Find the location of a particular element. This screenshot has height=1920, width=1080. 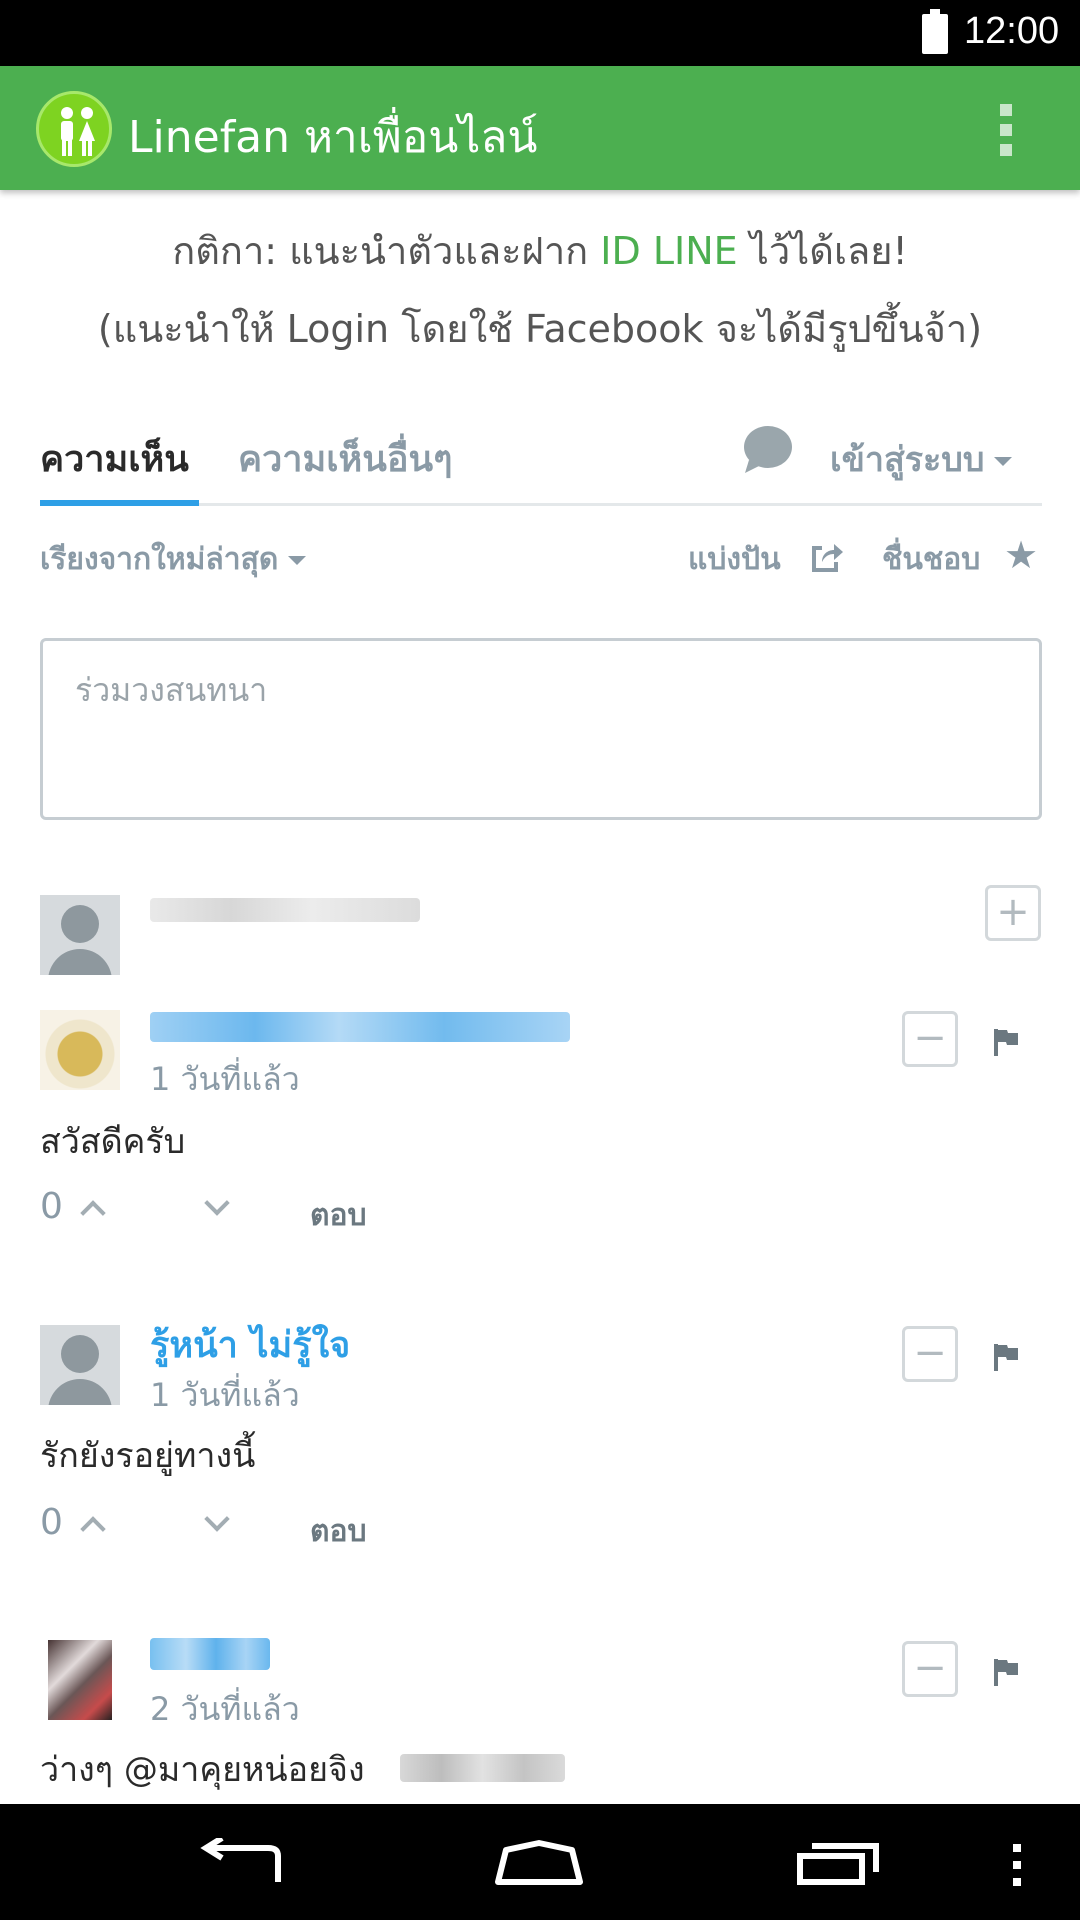

menu-dots-icon is located at coordinates (1017, 1865).